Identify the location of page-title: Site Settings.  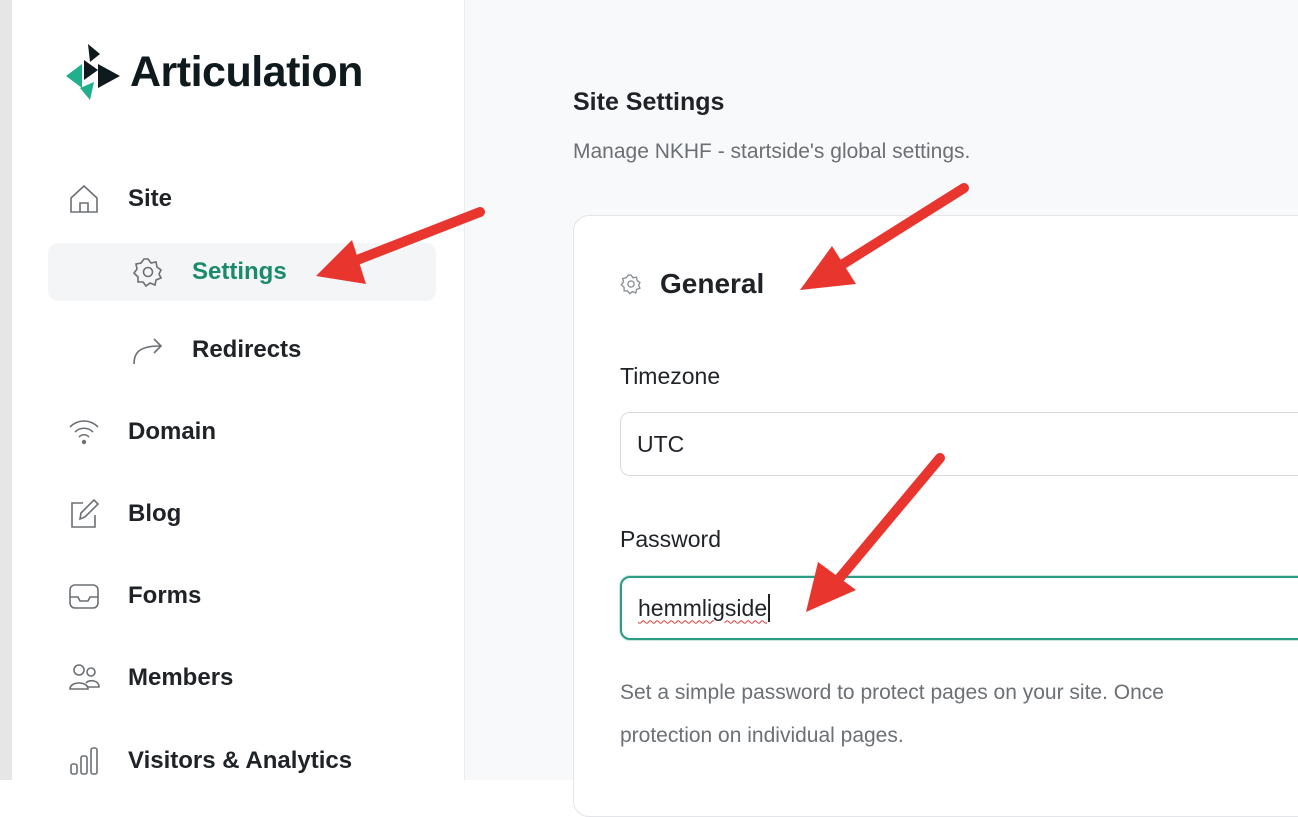
(649, 102).